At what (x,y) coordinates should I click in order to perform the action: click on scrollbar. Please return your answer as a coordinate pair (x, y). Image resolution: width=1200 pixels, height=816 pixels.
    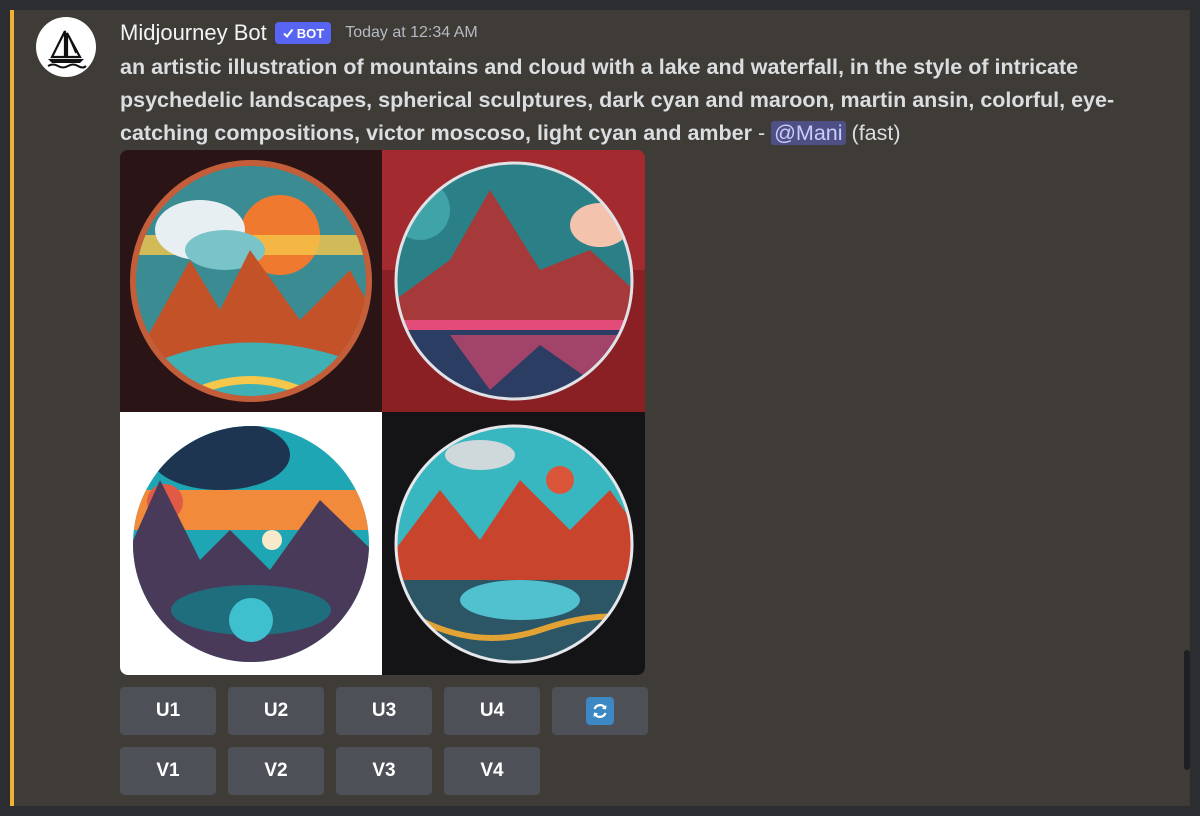
    Looking at the image, I should click on (1187, 710).